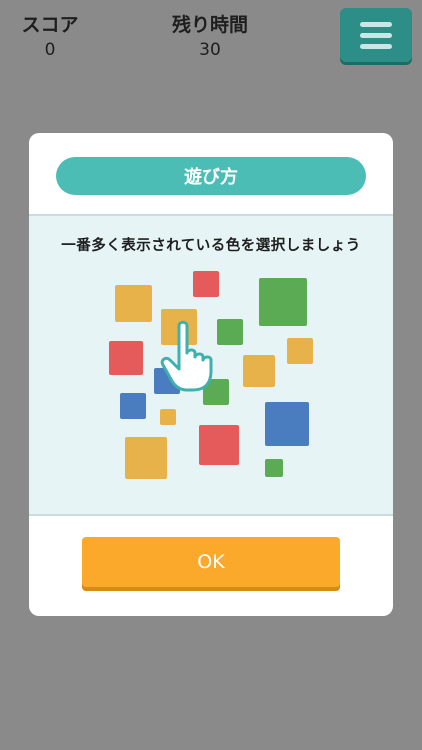 The image size is (422, 750). Describe the element at coordinates (50, 50) in the screenshot. I see `score-value: 0` at that location.